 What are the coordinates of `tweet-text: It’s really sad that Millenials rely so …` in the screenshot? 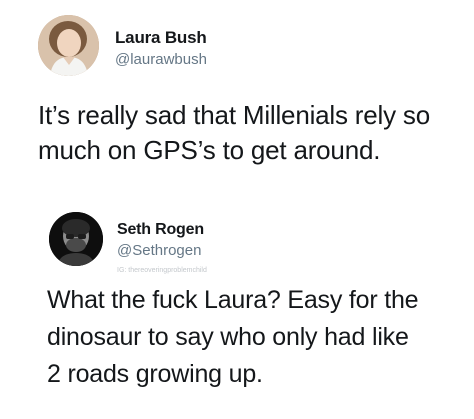 It's located at (234, 132).